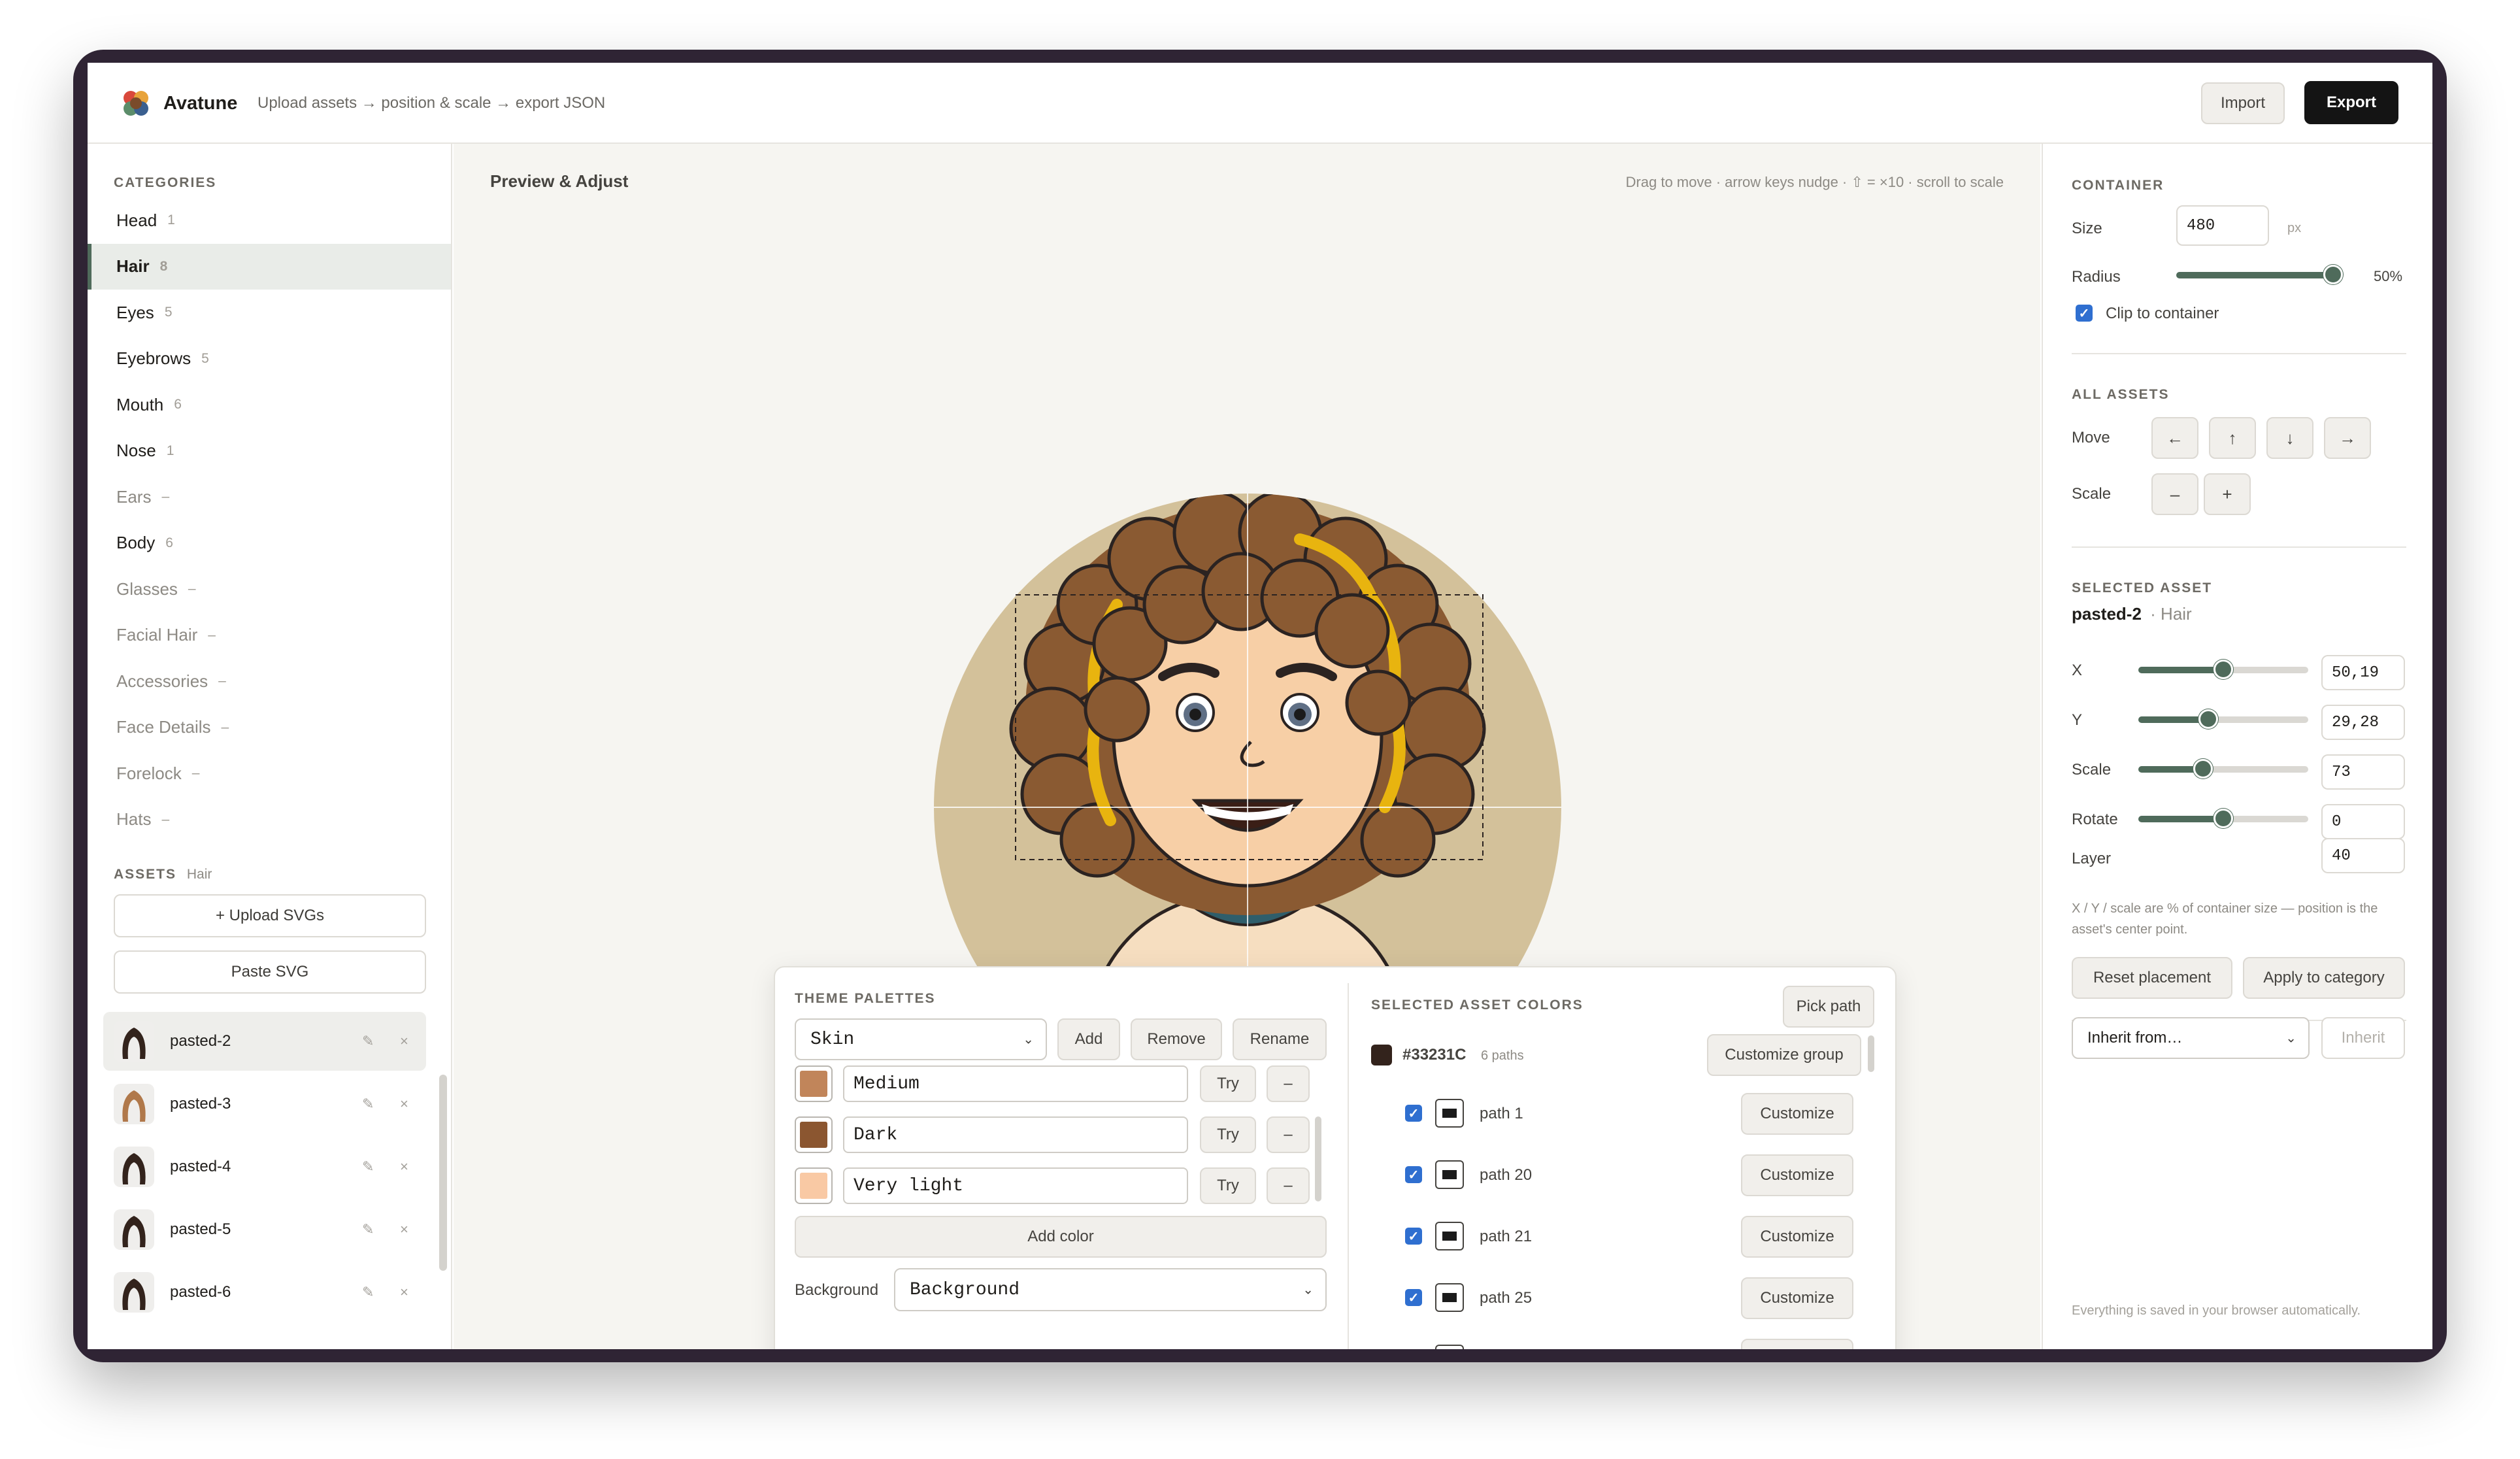 The height and width of the screenshot is (1459, 2520). Describe the element at coordinates (264, 1104) in the screenshot. I see `asset-item: pasted-3 ✎ ×` at that location.